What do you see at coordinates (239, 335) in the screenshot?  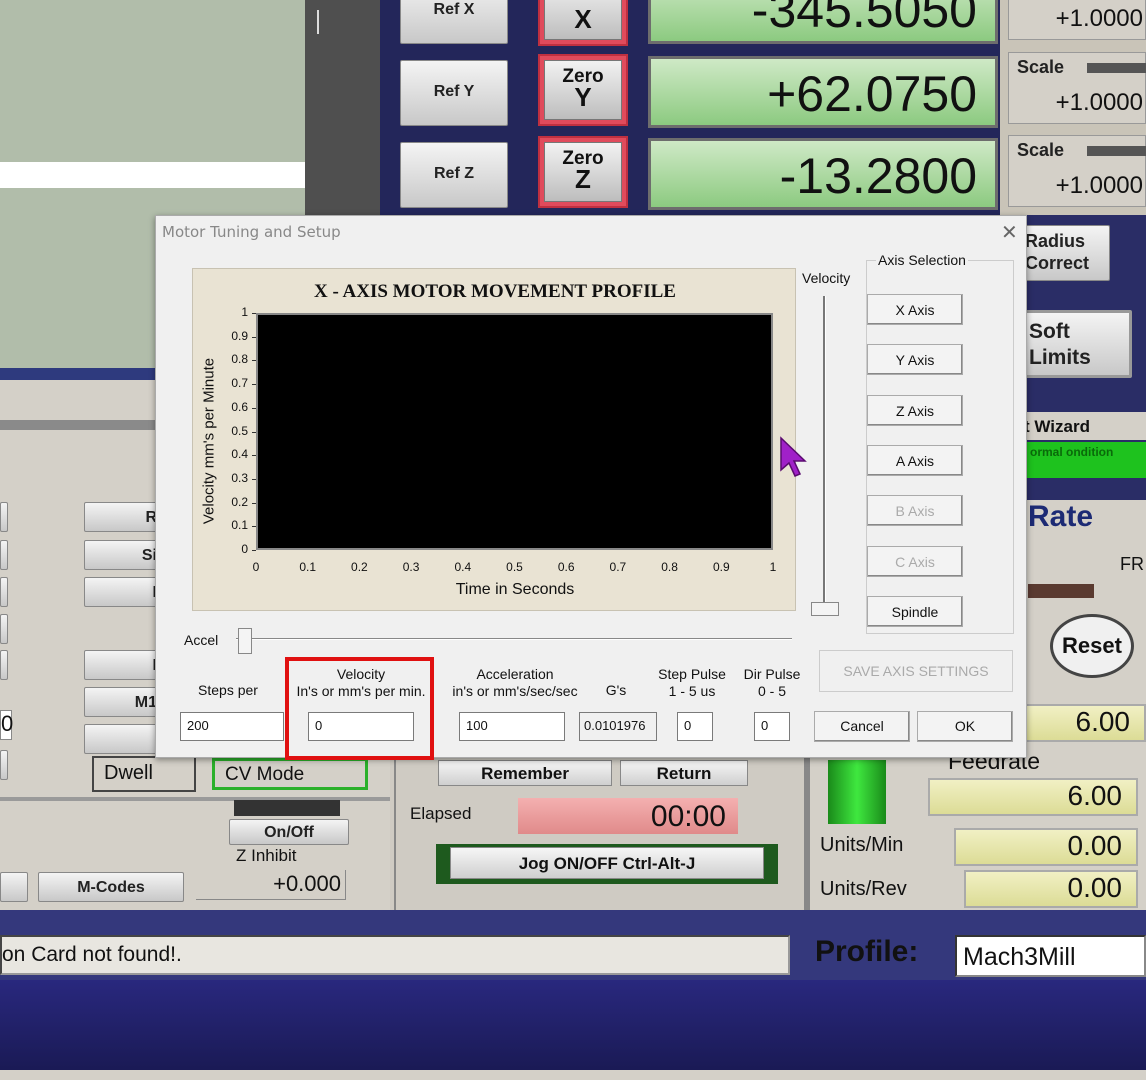 I see `y-tick-label: 0.9` at bounding box center [239, 335].